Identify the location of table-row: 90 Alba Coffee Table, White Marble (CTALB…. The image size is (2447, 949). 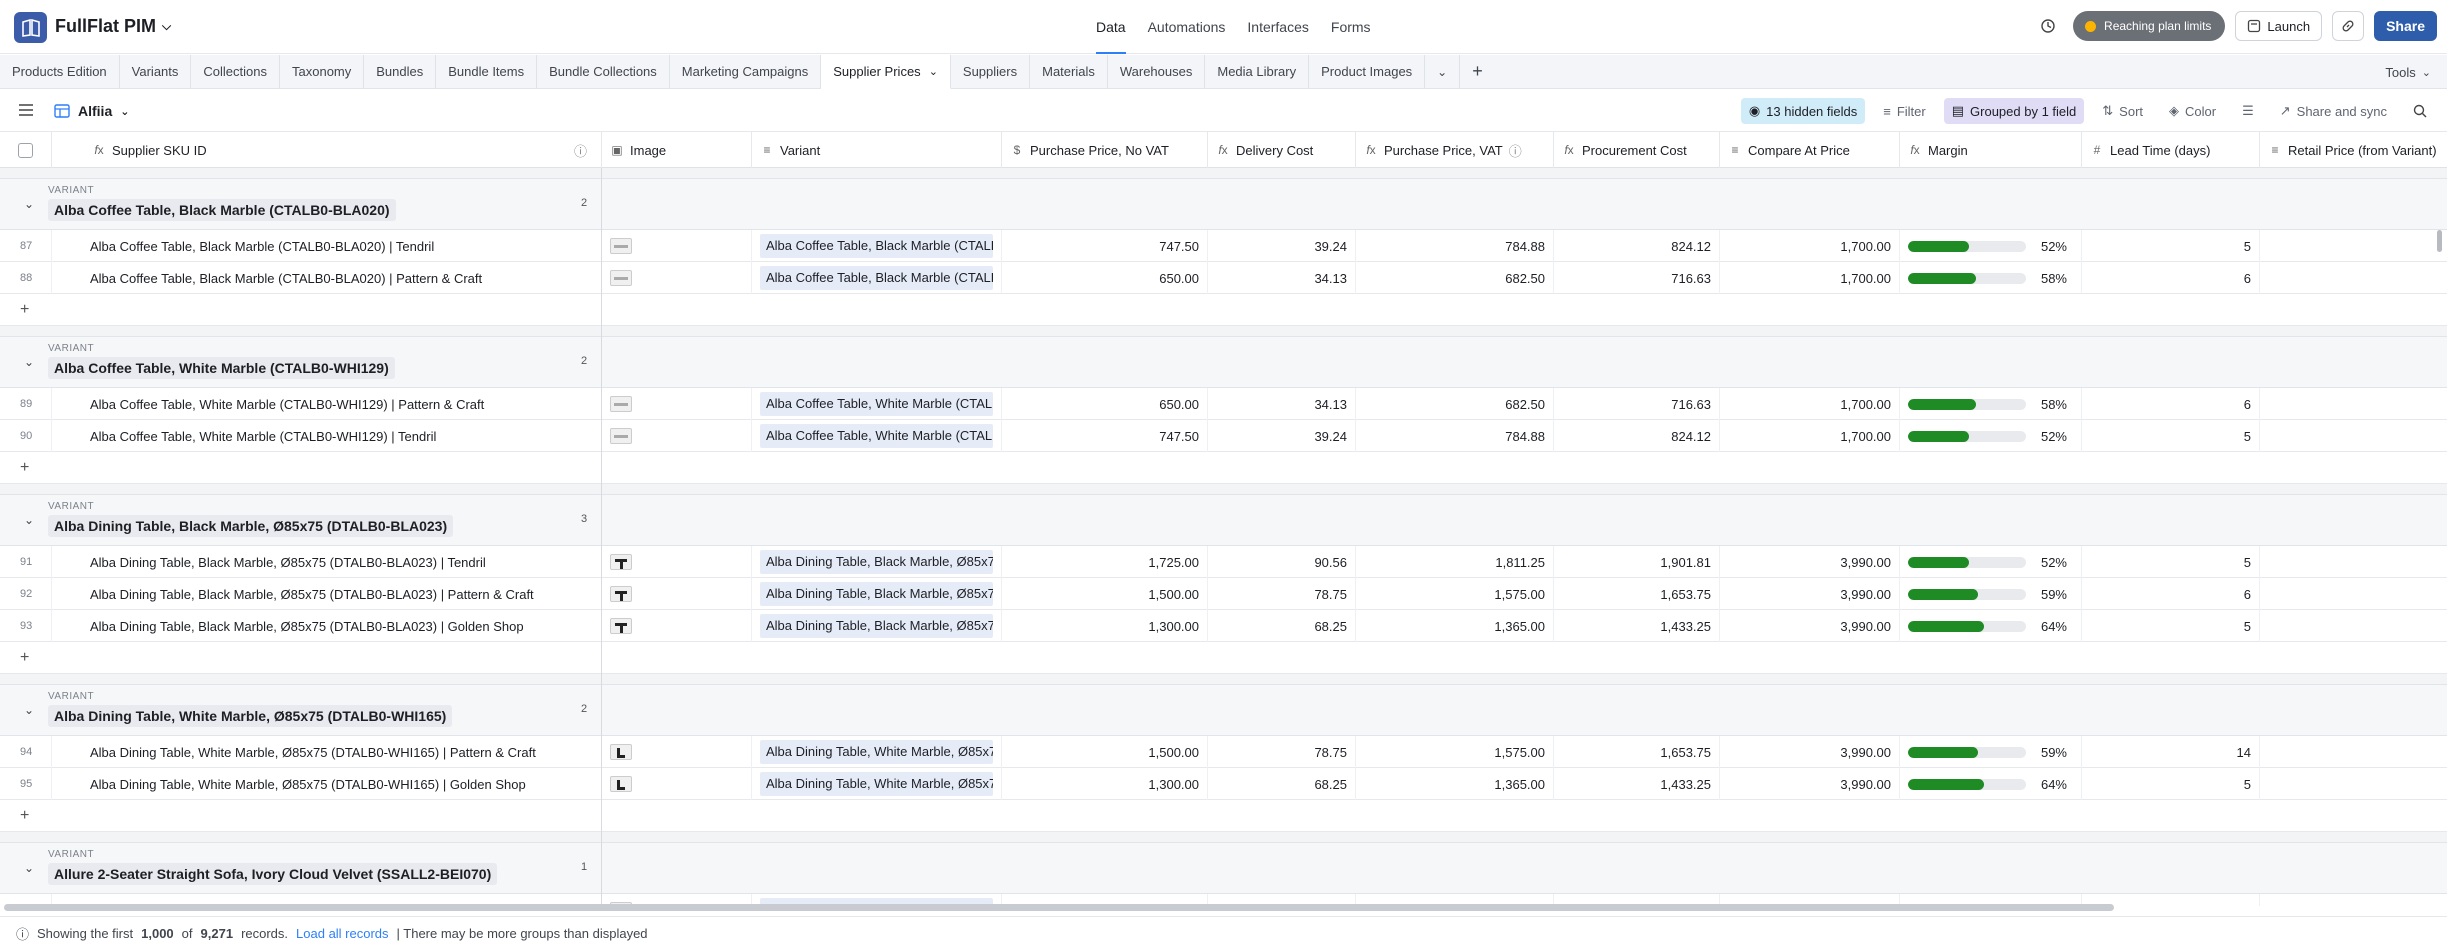
(1223, 436).